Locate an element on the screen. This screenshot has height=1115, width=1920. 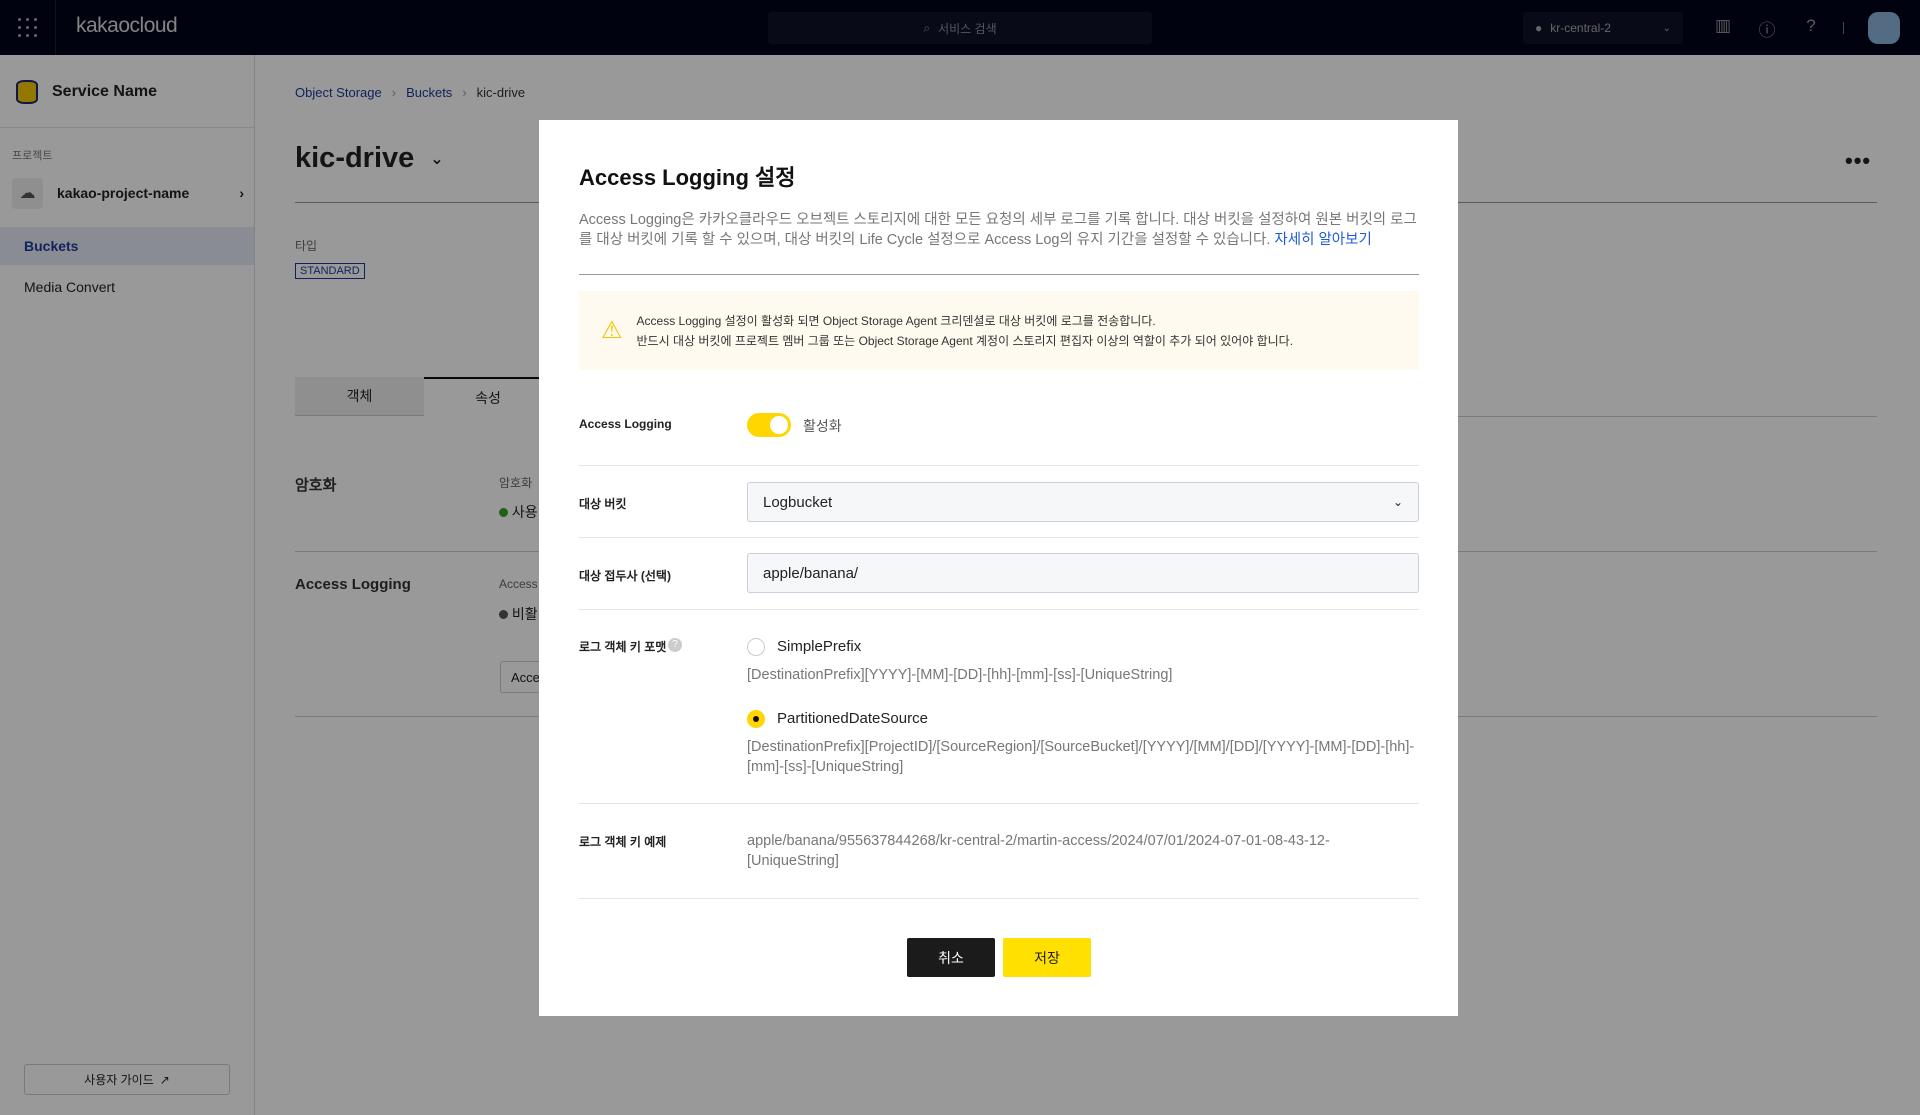
partitioneddatesource-radio is located at coordinates (756, 719).